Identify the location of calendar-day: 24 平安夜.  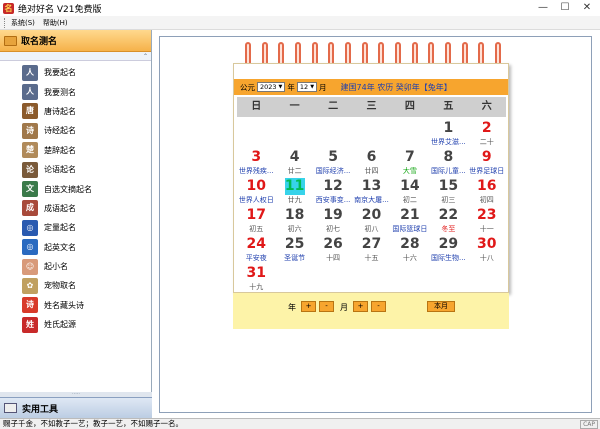
(256, 250).